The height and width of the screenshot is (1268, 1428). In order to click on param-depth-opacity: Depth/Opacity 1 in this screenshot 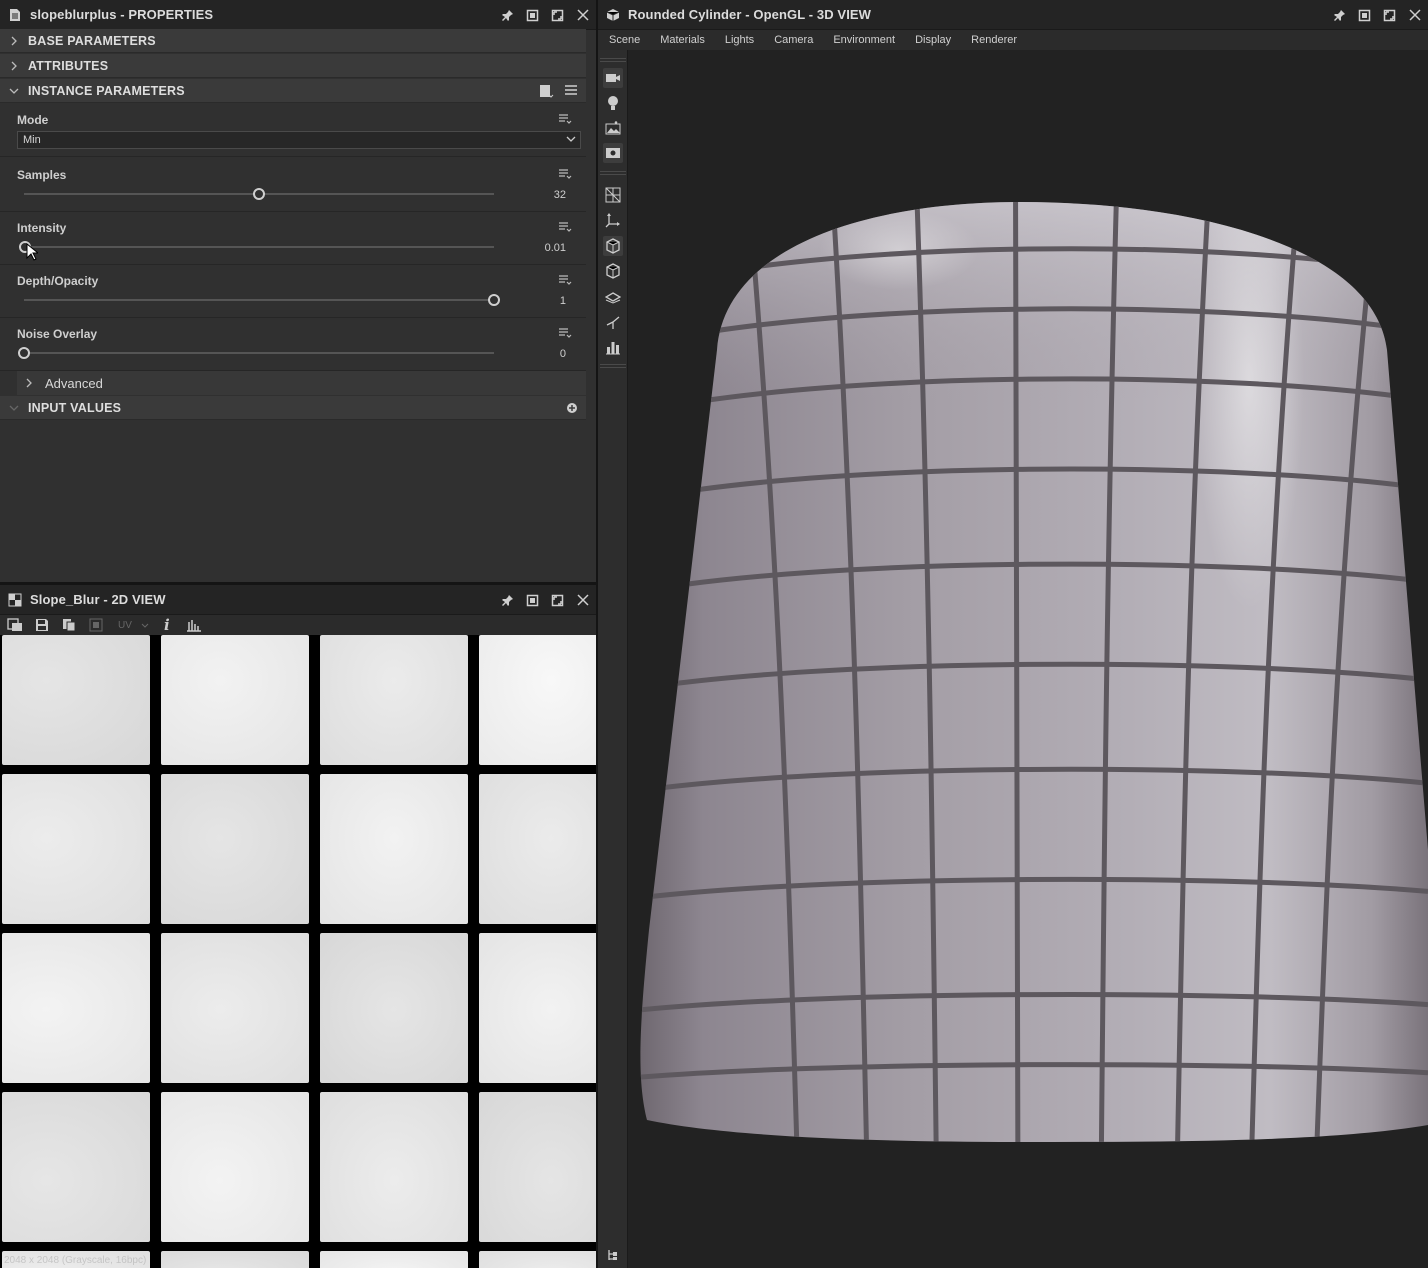, I will do `click(293, 291)`.